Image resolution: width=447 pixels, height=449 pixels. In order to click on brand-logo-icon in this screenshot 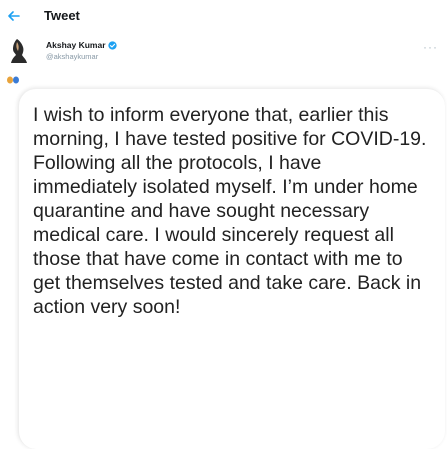, I will do `click(13, 78)`.